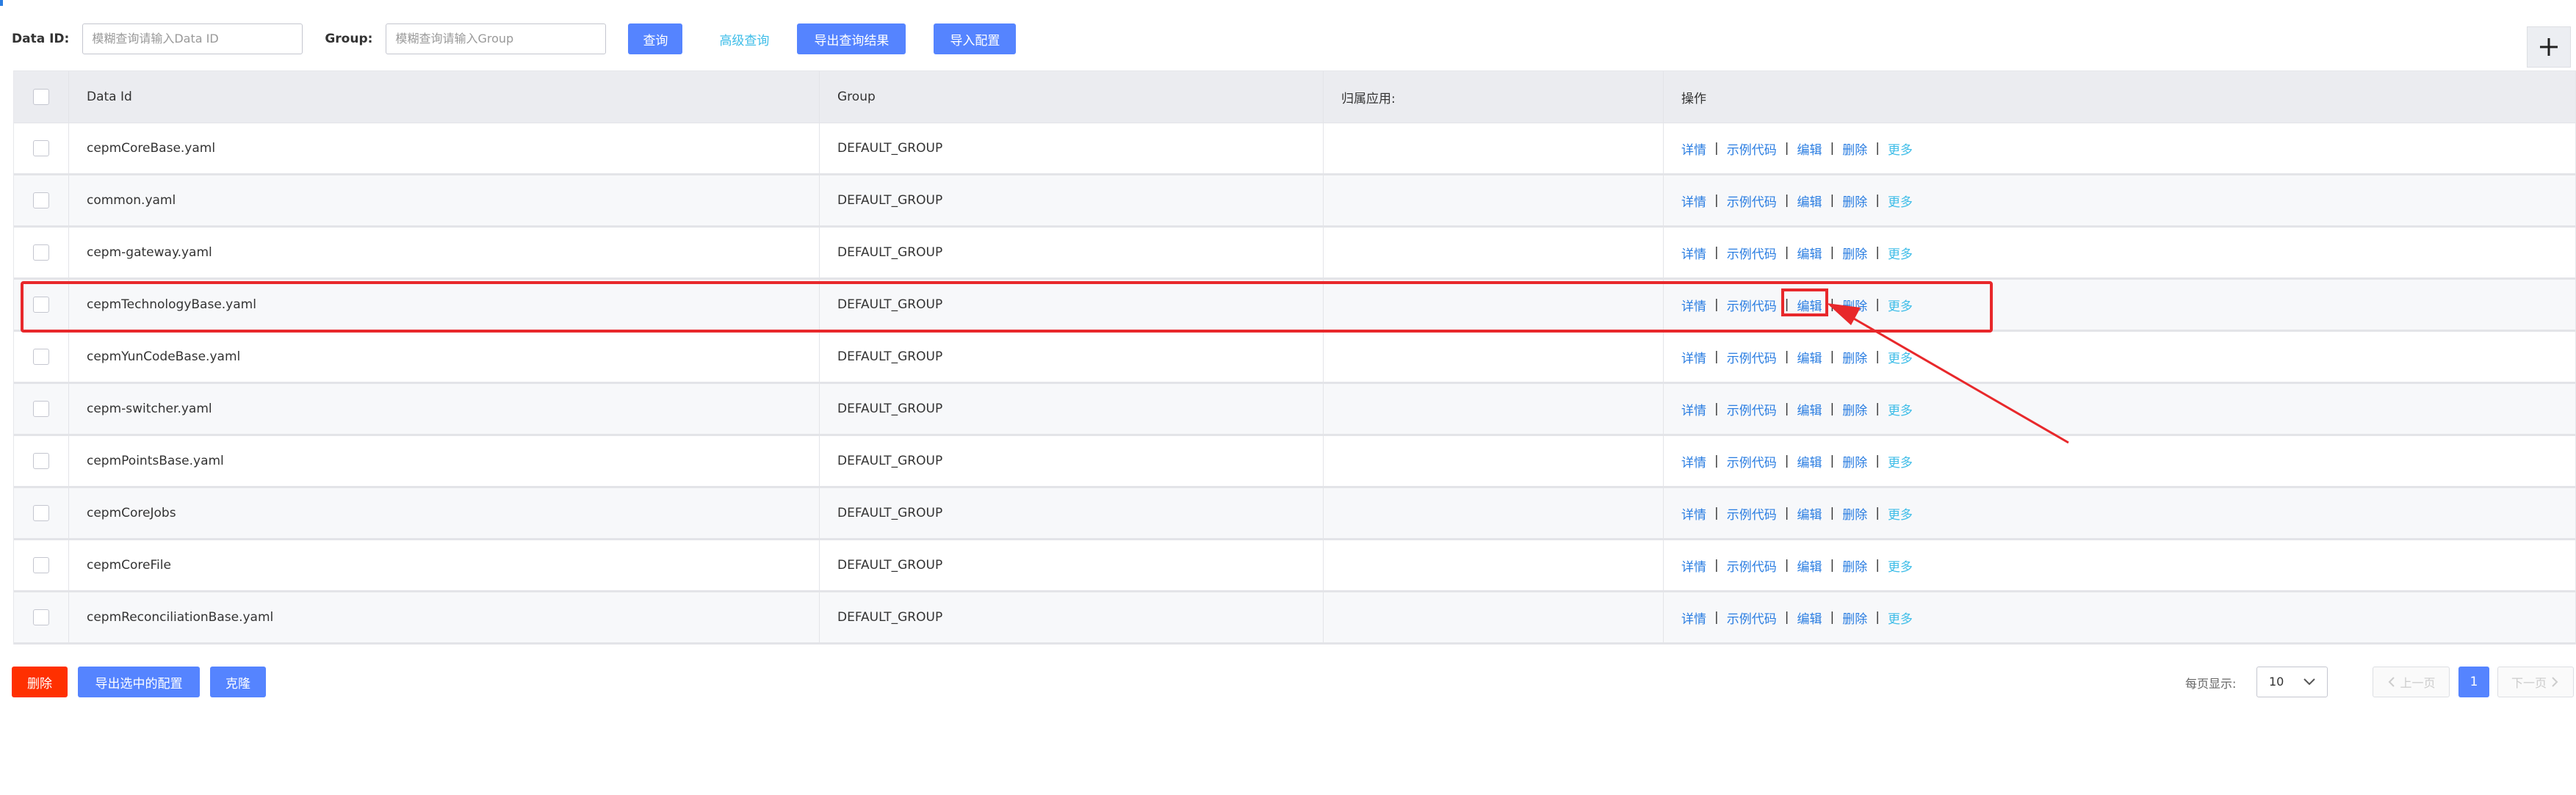 This screenshot has height=795, width=2576. I want to click on next-page-label: 下一页, so click(2529, 683).